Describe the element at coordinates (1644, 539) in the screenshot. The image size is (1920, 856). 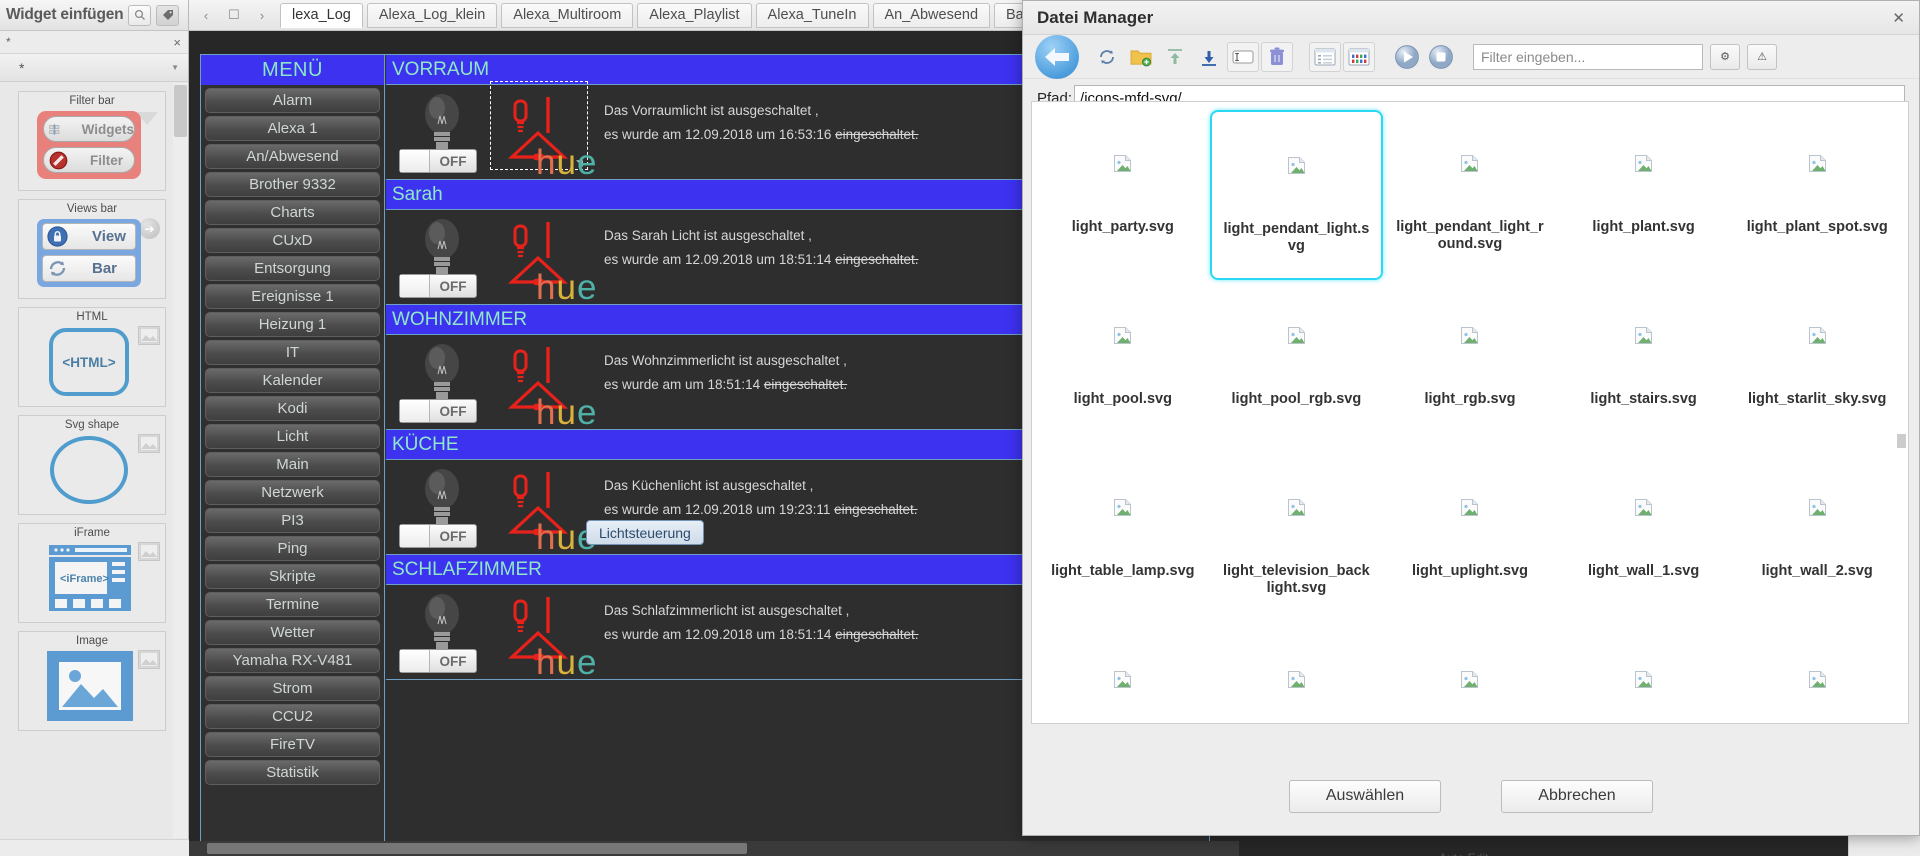
I see `file-item: light_wall_1.svg` at that location.